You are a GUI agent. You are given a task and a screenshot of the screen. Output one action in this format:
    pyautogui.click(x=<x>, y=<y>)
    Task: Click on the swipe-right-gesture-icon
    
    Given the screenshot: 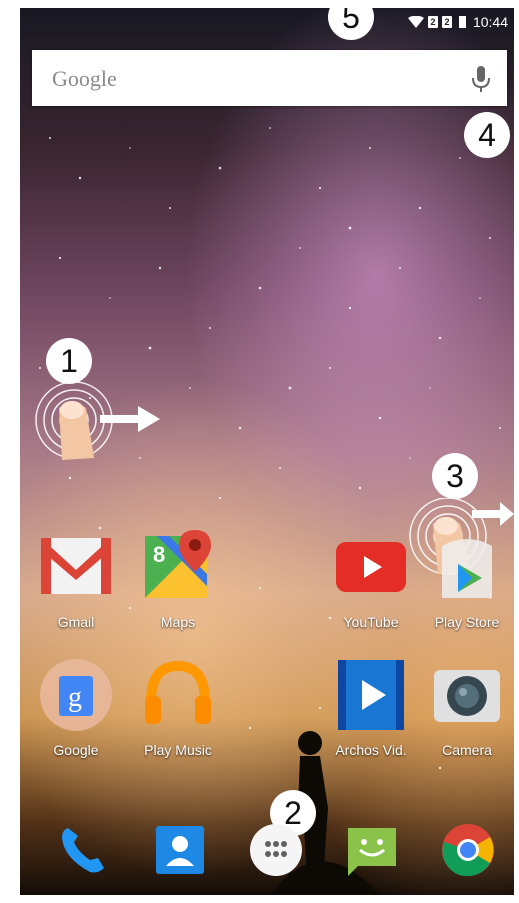 What is the action you would take?
    pyautogui.click(x=97, y=420)
    